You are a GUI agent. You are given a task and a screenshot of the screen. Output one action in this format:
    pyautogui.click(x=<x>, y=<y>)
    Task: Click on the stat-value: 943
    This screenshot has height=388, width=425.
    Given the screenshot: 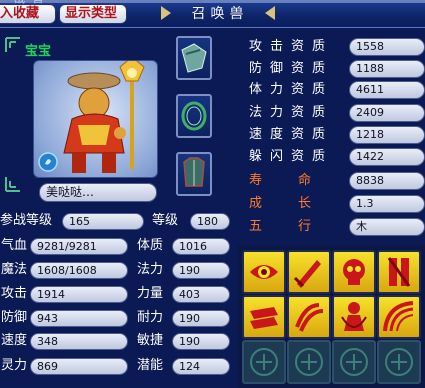 What is the action you would take?
    pyautogui.click(x=79, y=318)
    